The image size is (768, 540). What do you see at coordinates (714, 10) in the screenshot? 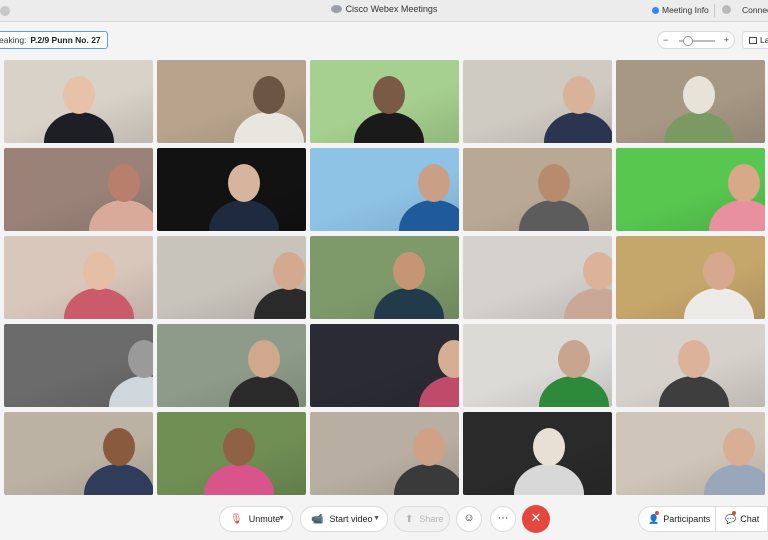
I see `divider` at bounding box center [714, 10].